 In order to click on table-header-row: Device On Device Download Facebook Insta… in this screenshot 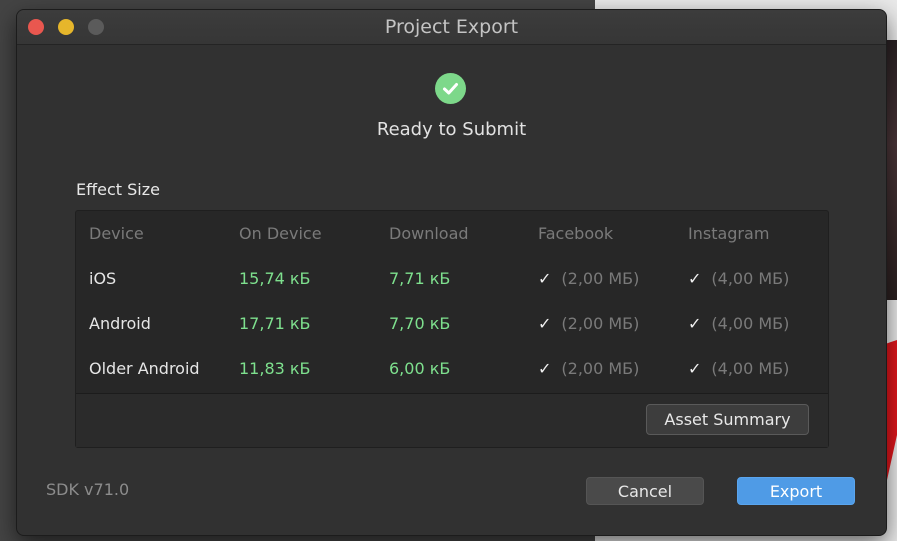, I will do `click(452, 234)`.